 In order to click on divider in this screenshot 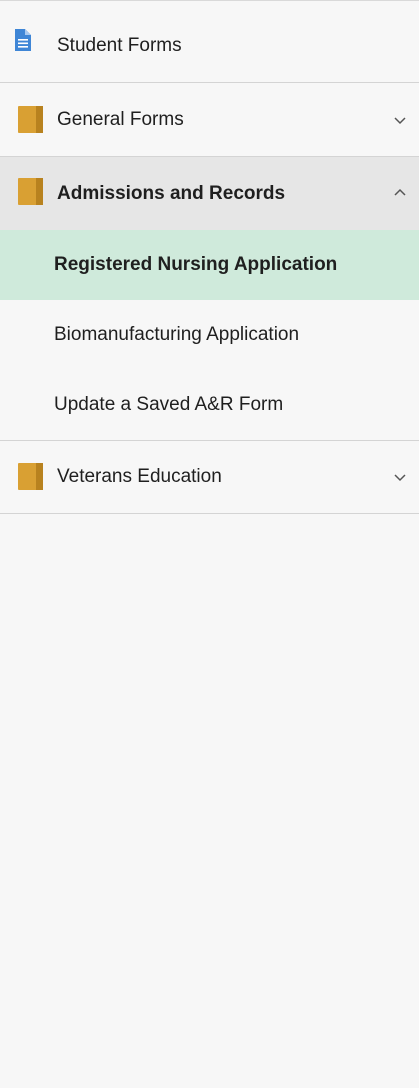, I will do `click(209, 513)`.